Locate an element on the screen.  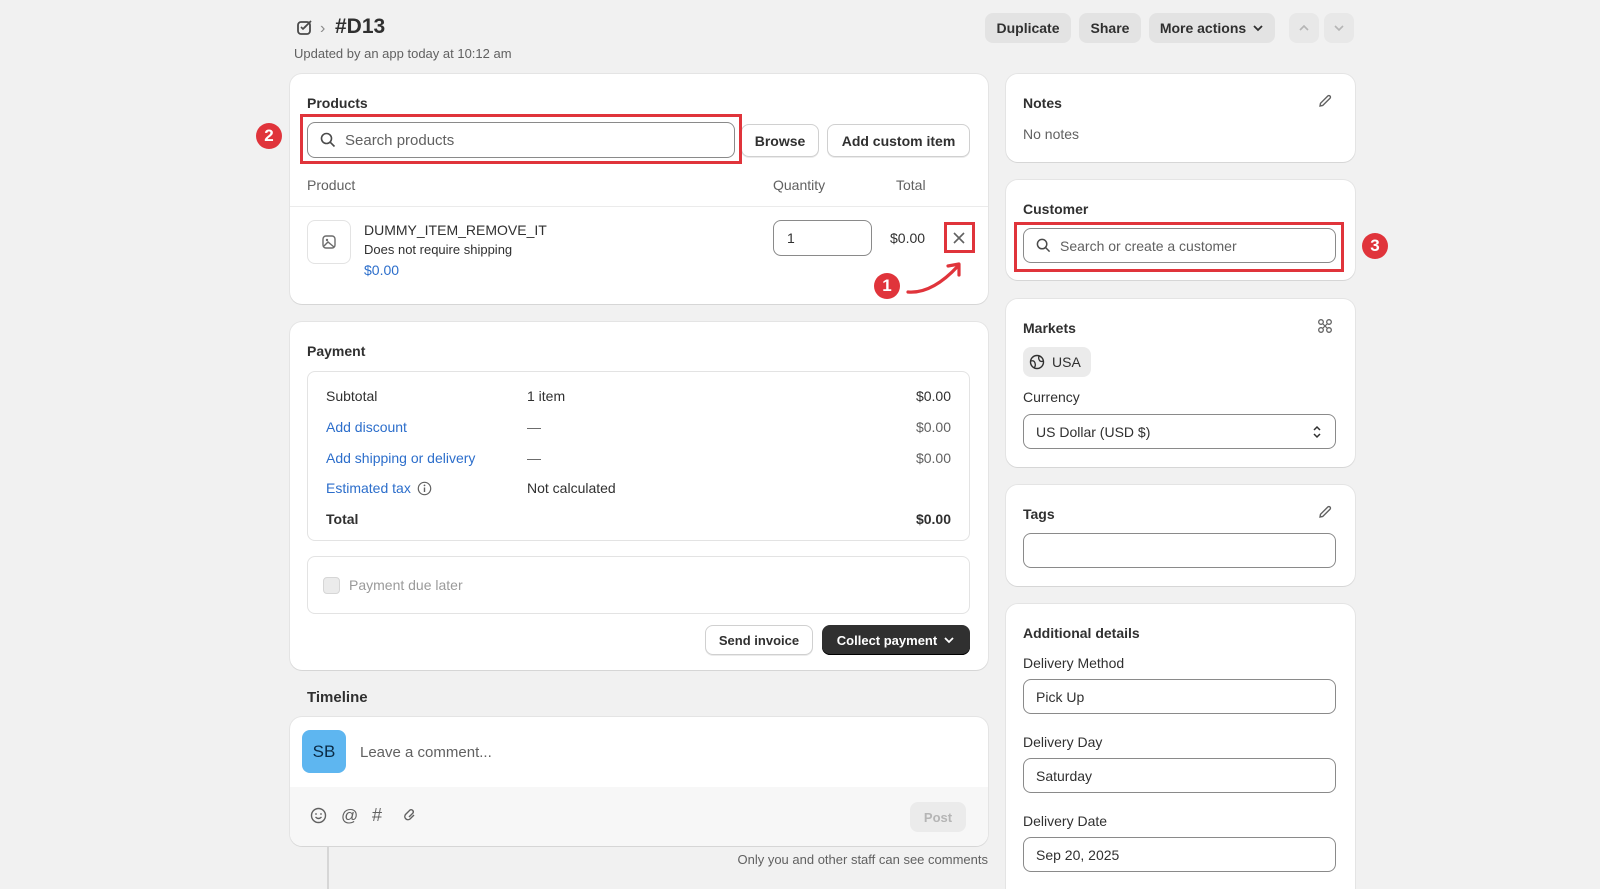
tags-card: Tags is located at coordinates (1180, 535).